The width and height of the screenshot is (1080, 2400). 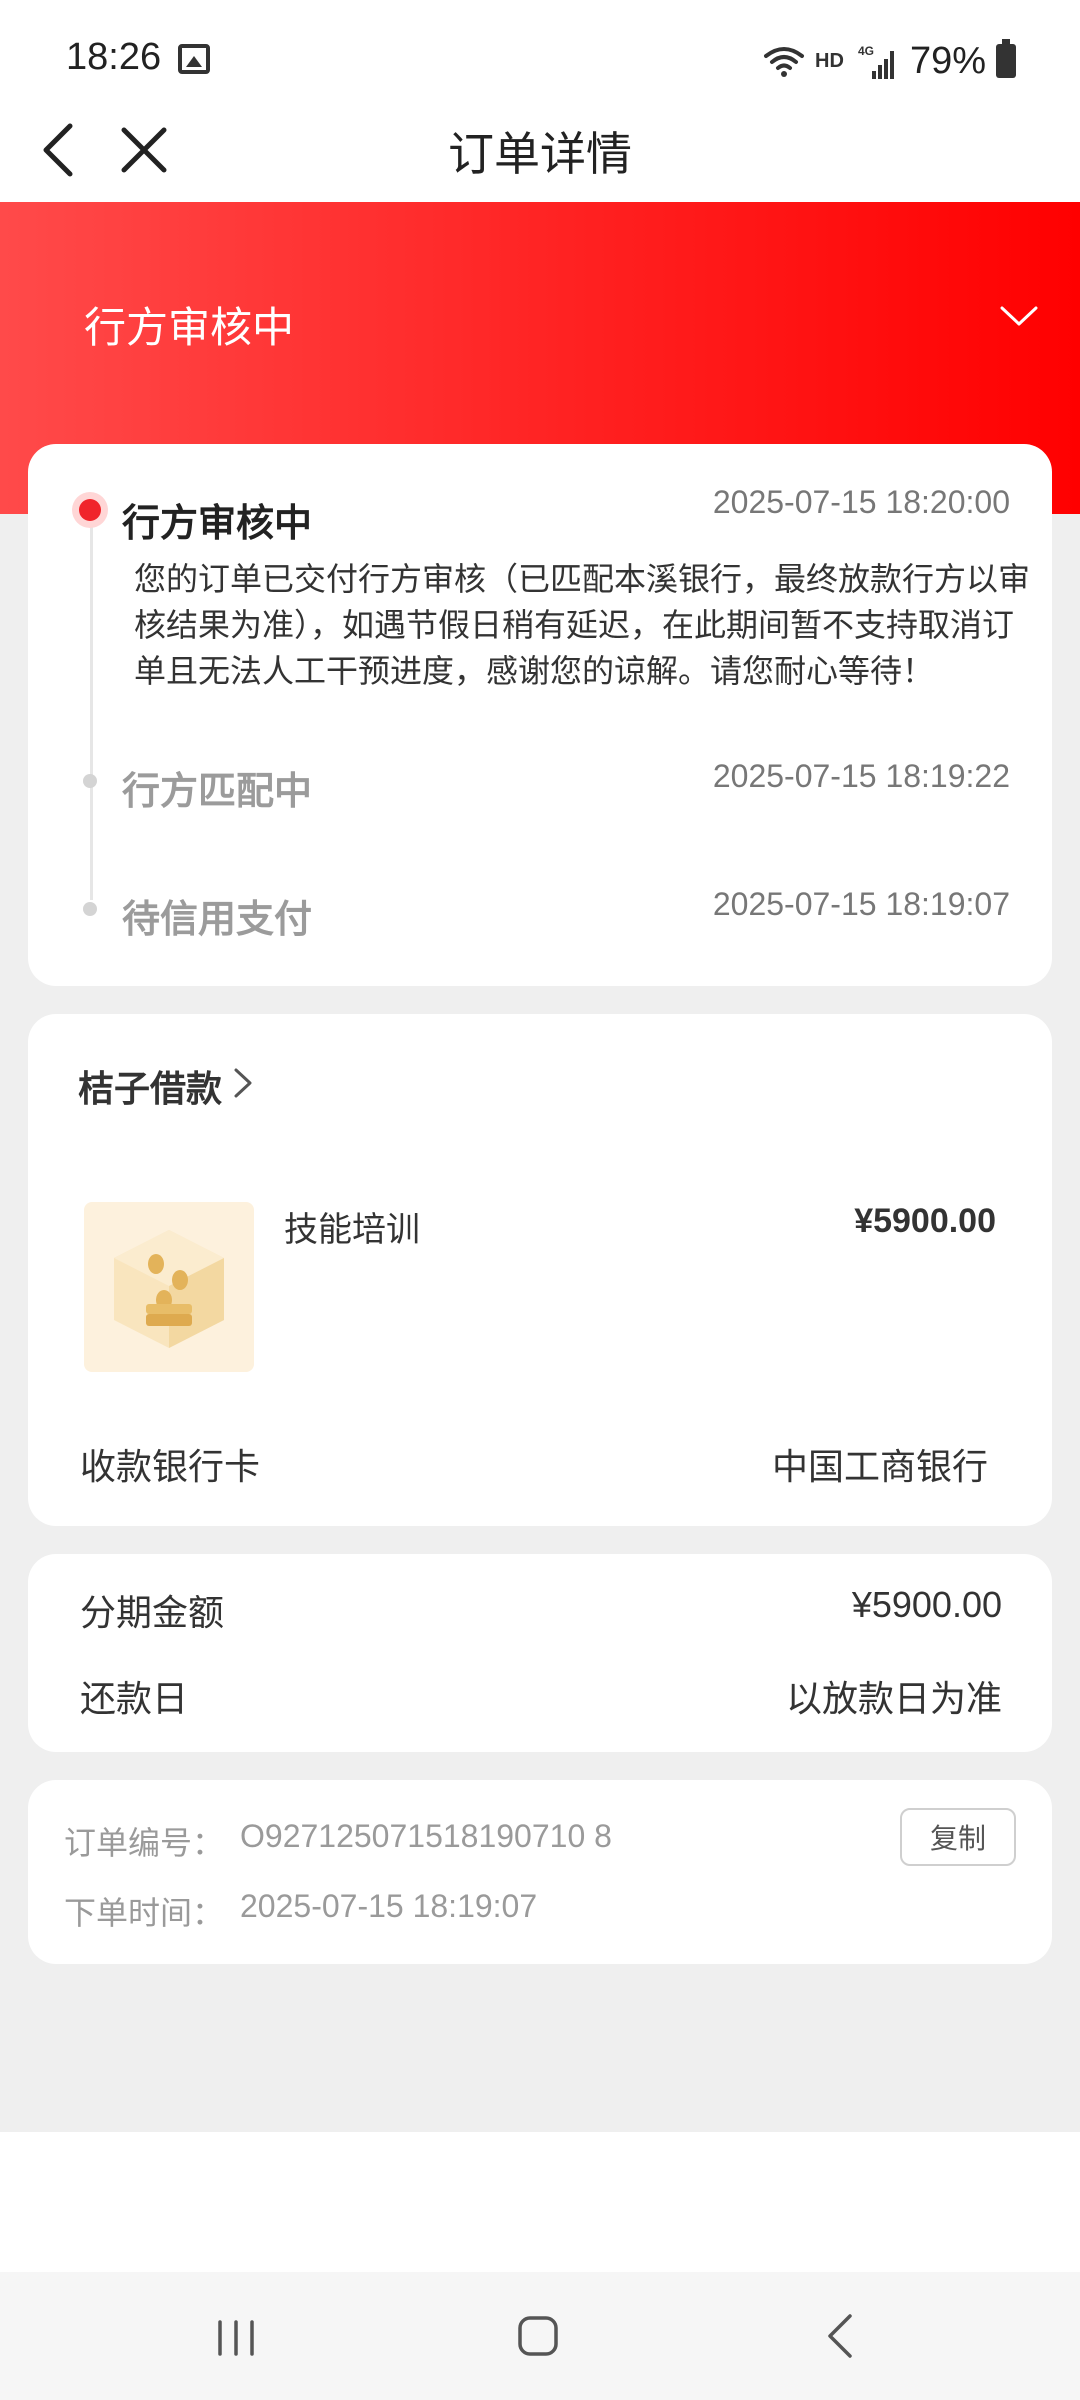 I want to click on top-nav-bar: 订单详情, so click(x=540, y=150).